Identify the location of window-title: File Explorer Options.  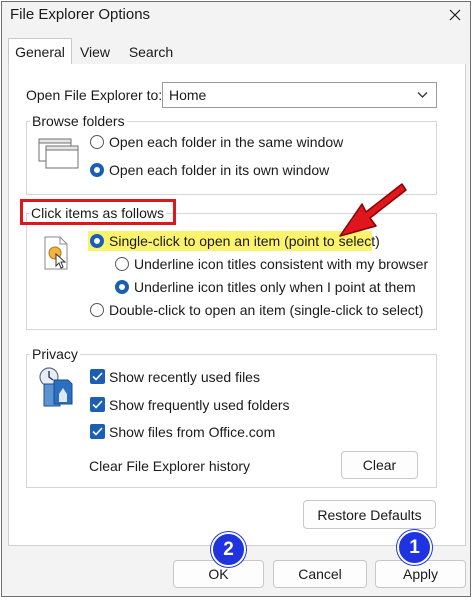
(80, 14).